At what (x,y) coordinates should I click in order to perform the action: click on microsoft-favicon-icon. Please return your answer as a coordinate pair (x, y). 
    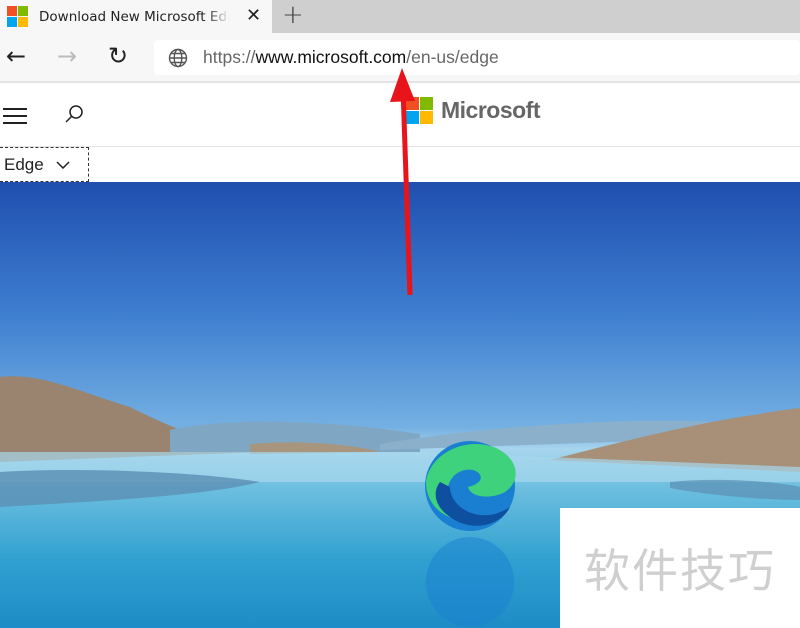
    Looking at the image, I should click on (17, 16).